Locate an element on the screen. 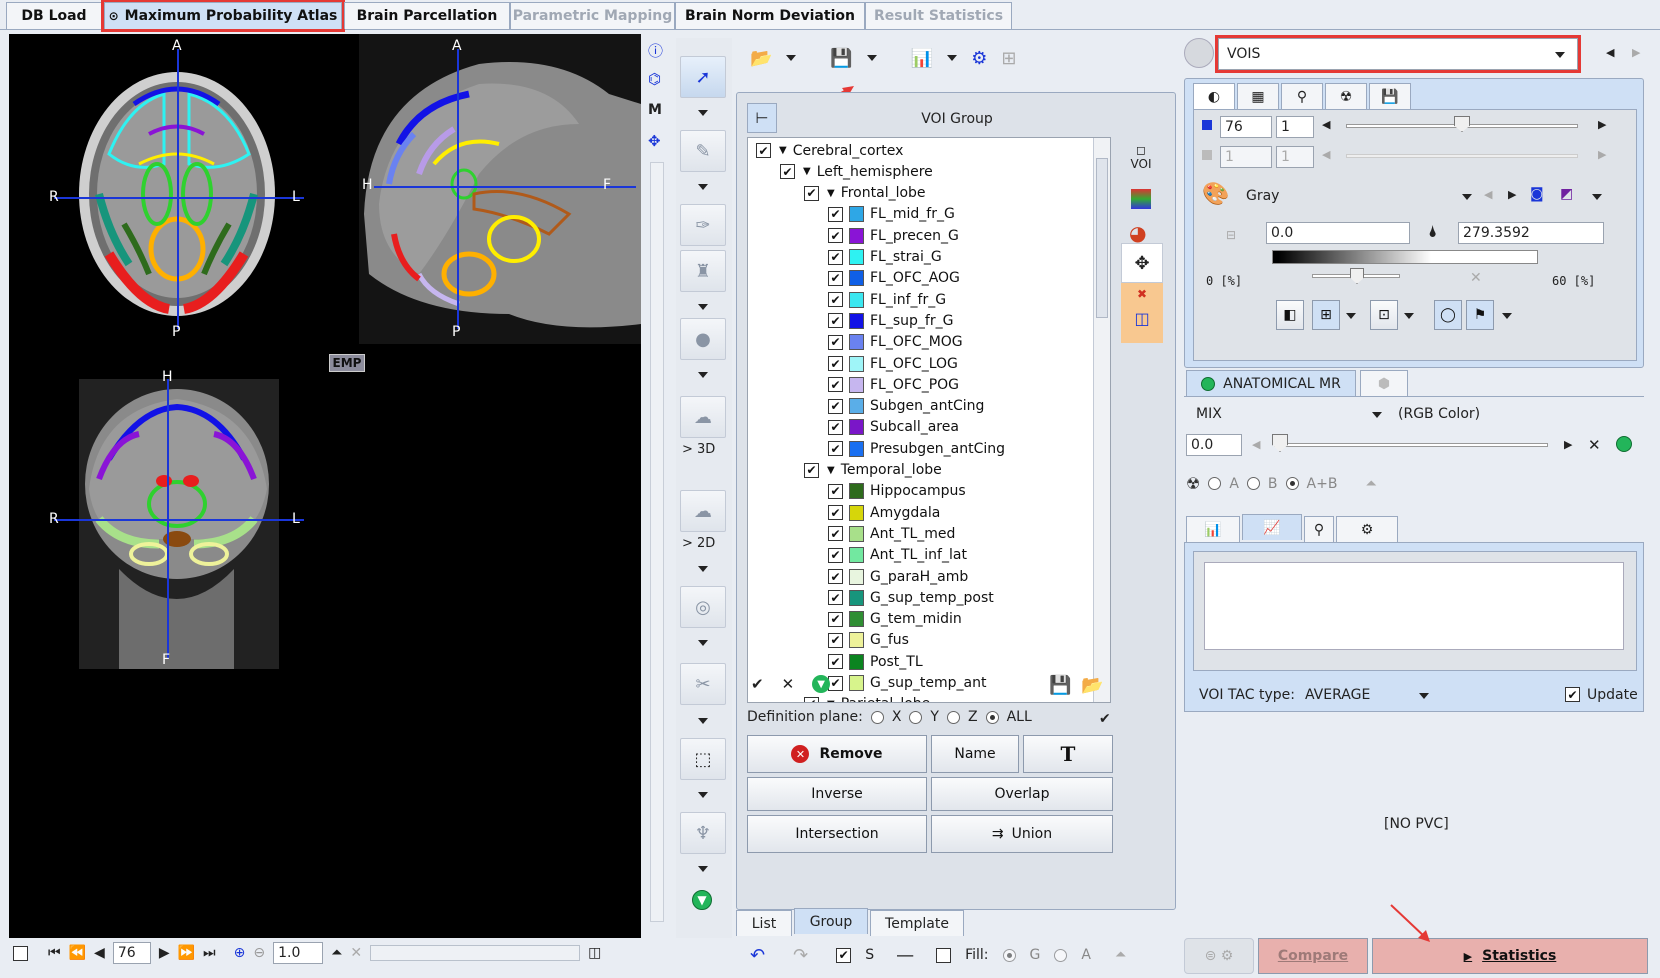 This screenshot has width=1660, height=978. union-button: ⇉ Union is located at coordinates (1022, 834).